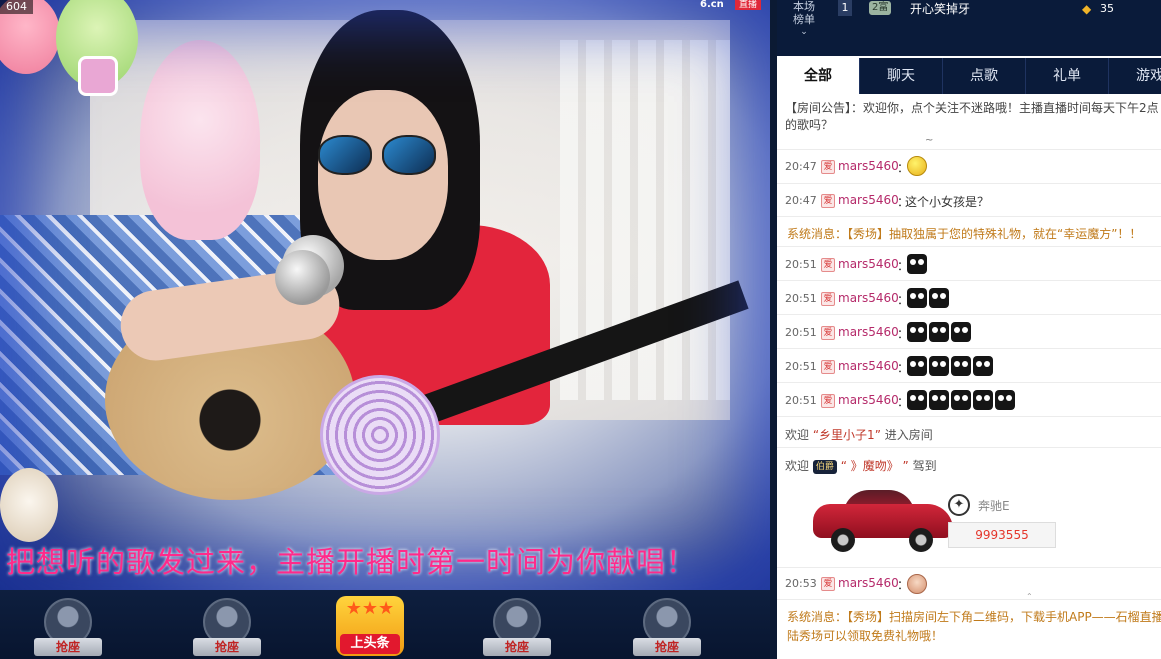 This screenshot has width=1161, height=659. I want to click on rank-tab-line1: 本场, so click(804, 6).